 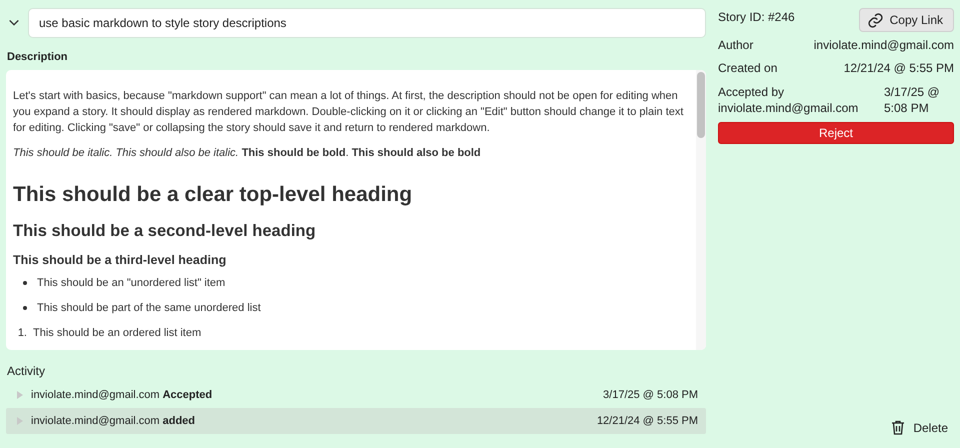 What do you see at coordinates (348, 112) in the screenshot?
I see `description-paragraph: Let's start with basics, because "markdown support" can mean a lot of things. At first, the description should not be open for editing when you expand a story. It should display as rendered markdown. Double-clicking on it or clicking an "Edit" button should change it to plain text for editing. Clicking "save" or collapsing the story should save it and return to rendered markdown.` at bounding box center [348, 112].